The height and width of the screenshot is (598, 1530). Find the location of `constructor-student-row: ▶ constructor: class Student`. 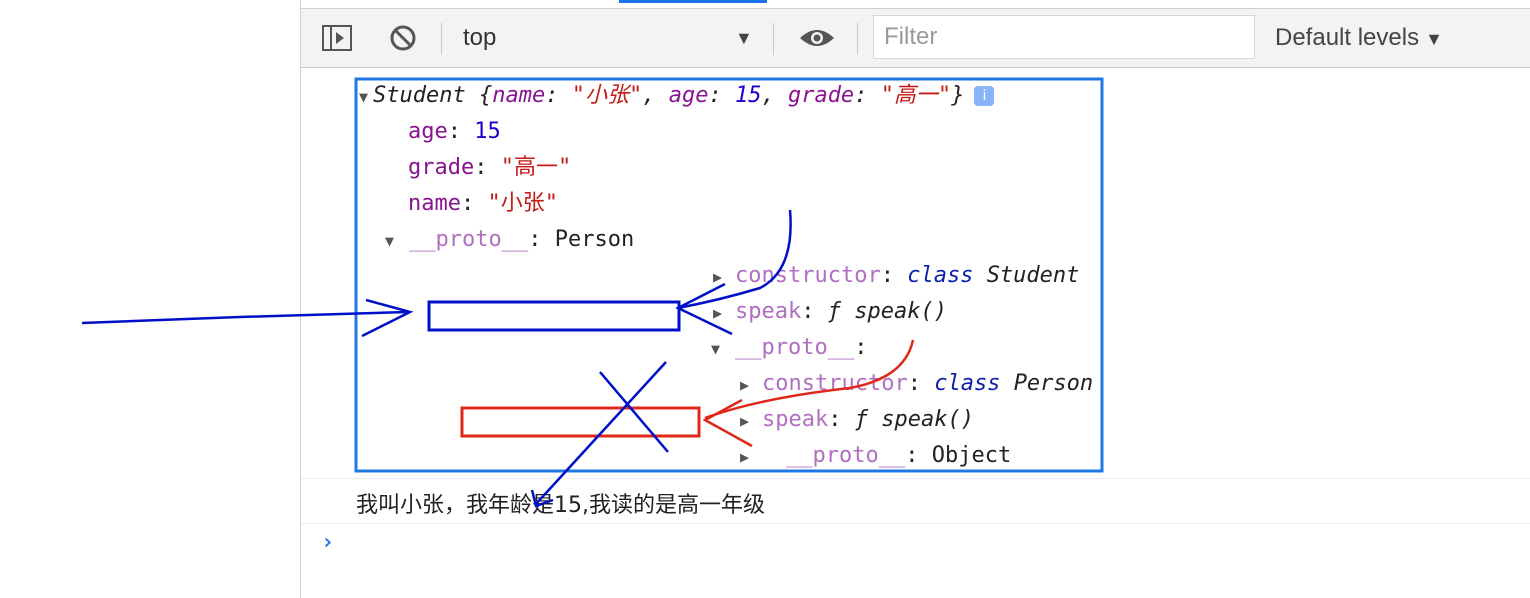

constructor-student-row: ▶ constructor: class Student is located at coordinates (896, 276).